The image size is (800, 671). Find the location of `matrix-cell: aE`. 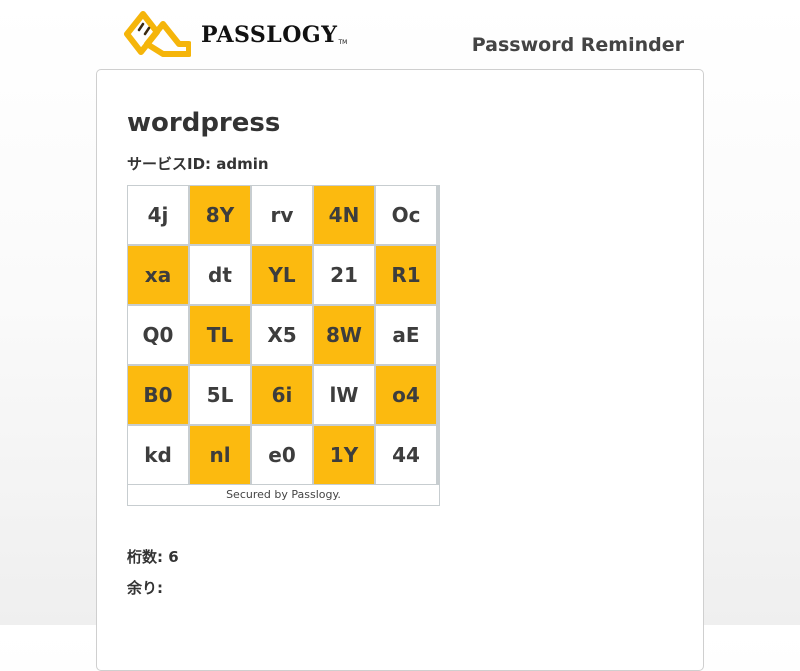

matrix-cell: aE is located at coordinates (406, 335).